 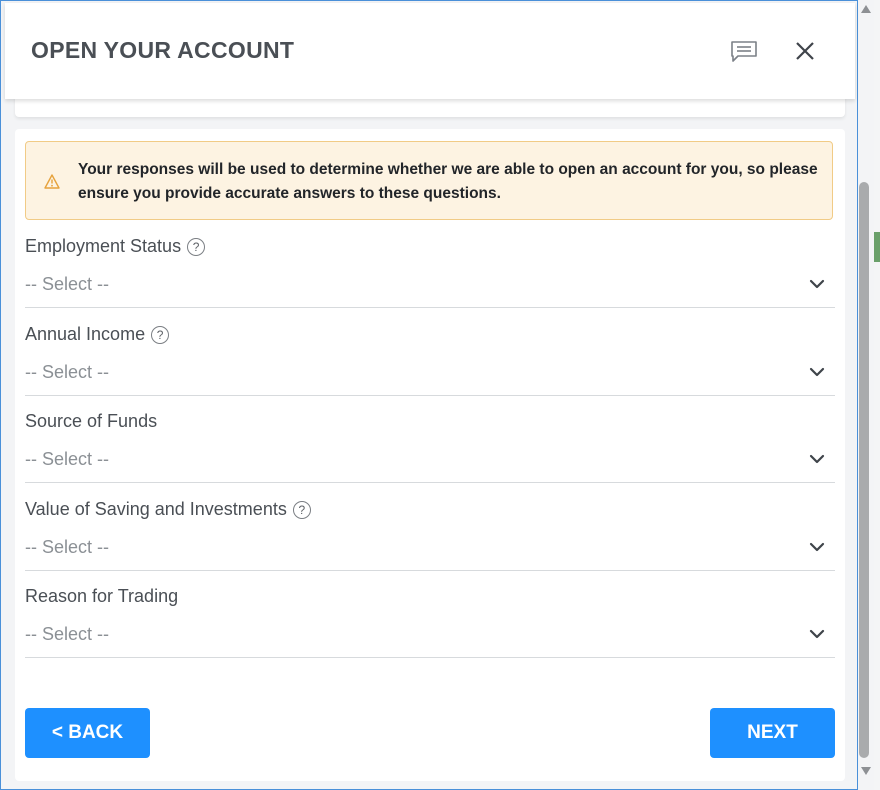 I want to click on employment-status-field: Employment Status ? -- Select --, so click(x=430, y=274).